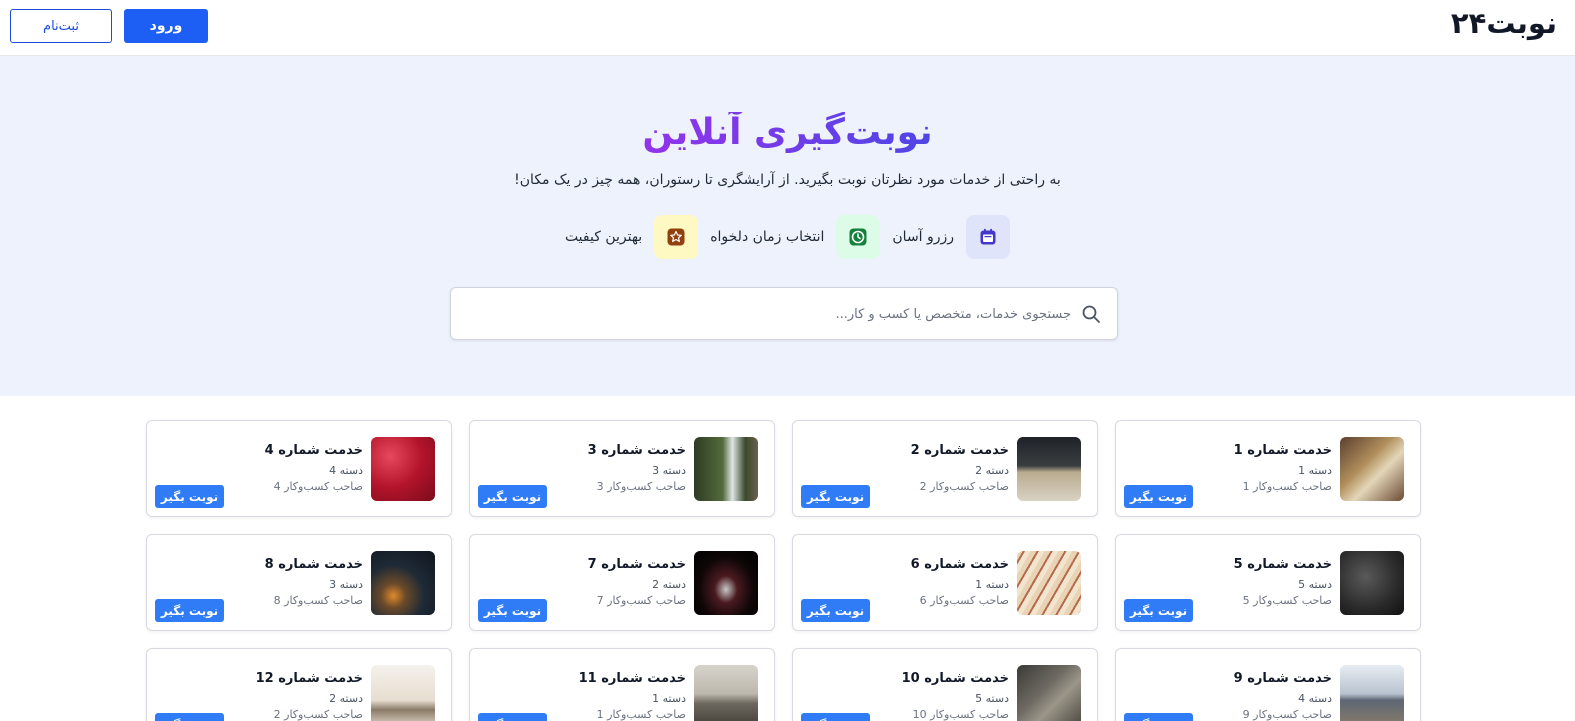  Describe the element at coordinates (318, 486) in the screenshot. I see `service-owner: صاحب کسب‌وکار 4` at that location.